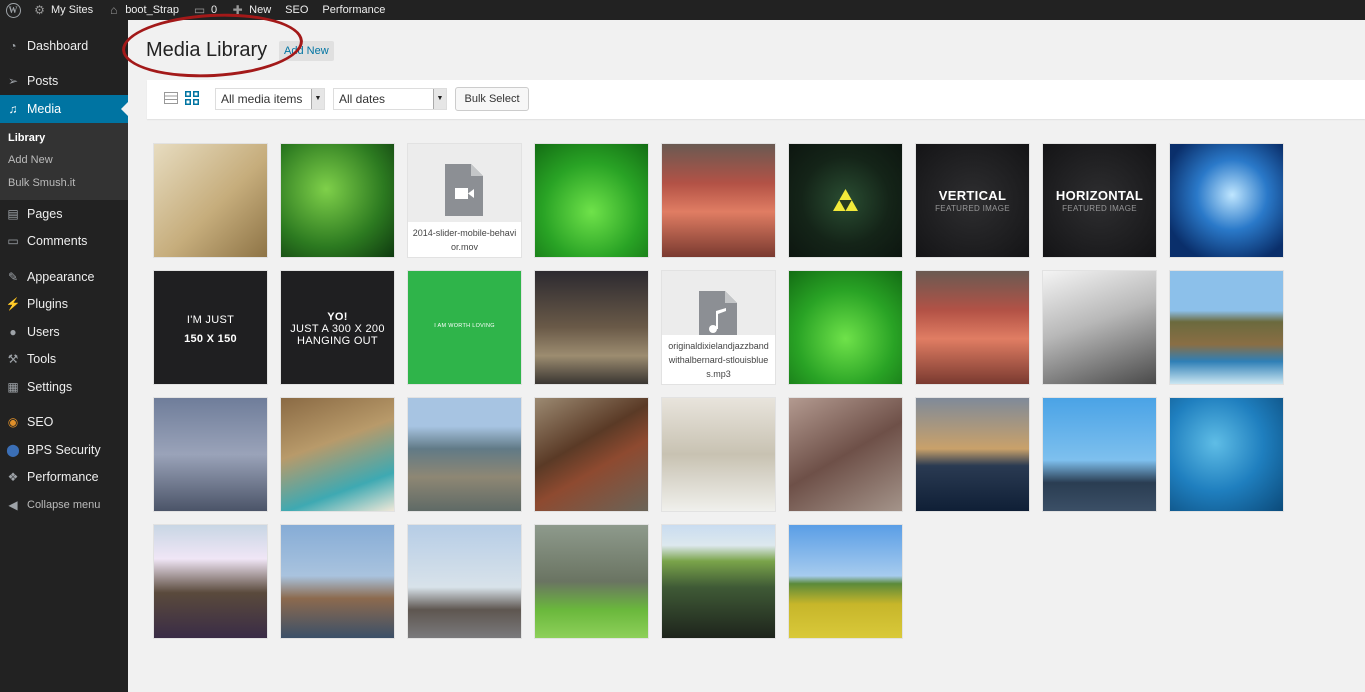 The width and height of the screenshot is (1365, 692). What do you see at coordinates (64, 478) in the screenshot?
I see `sidebar-item-performance: ❖ Performance` at bounding box center [64, 478].